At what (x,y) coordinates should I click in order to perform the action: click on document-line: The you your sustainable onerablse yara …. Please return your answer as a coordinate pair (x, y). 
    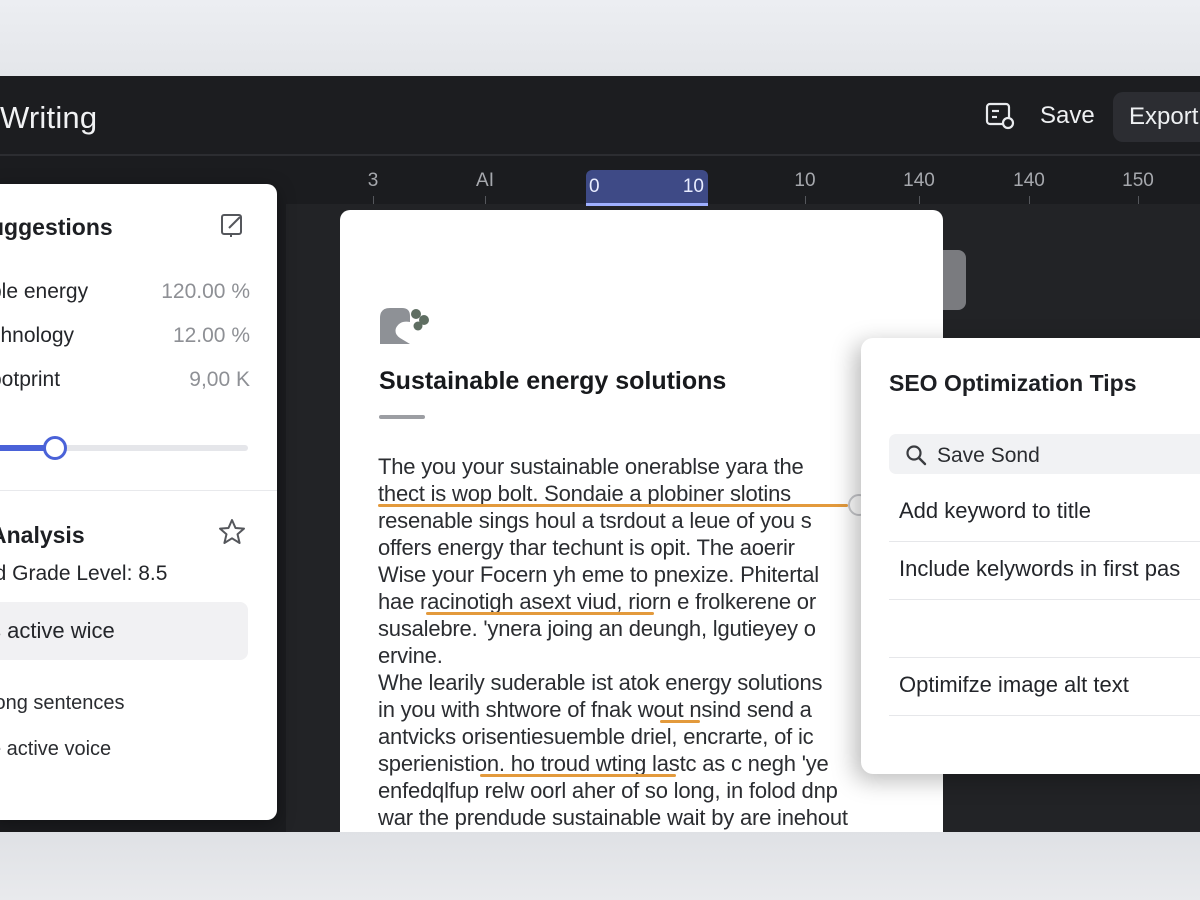
    Looking at the image, I should click on (591, 467).